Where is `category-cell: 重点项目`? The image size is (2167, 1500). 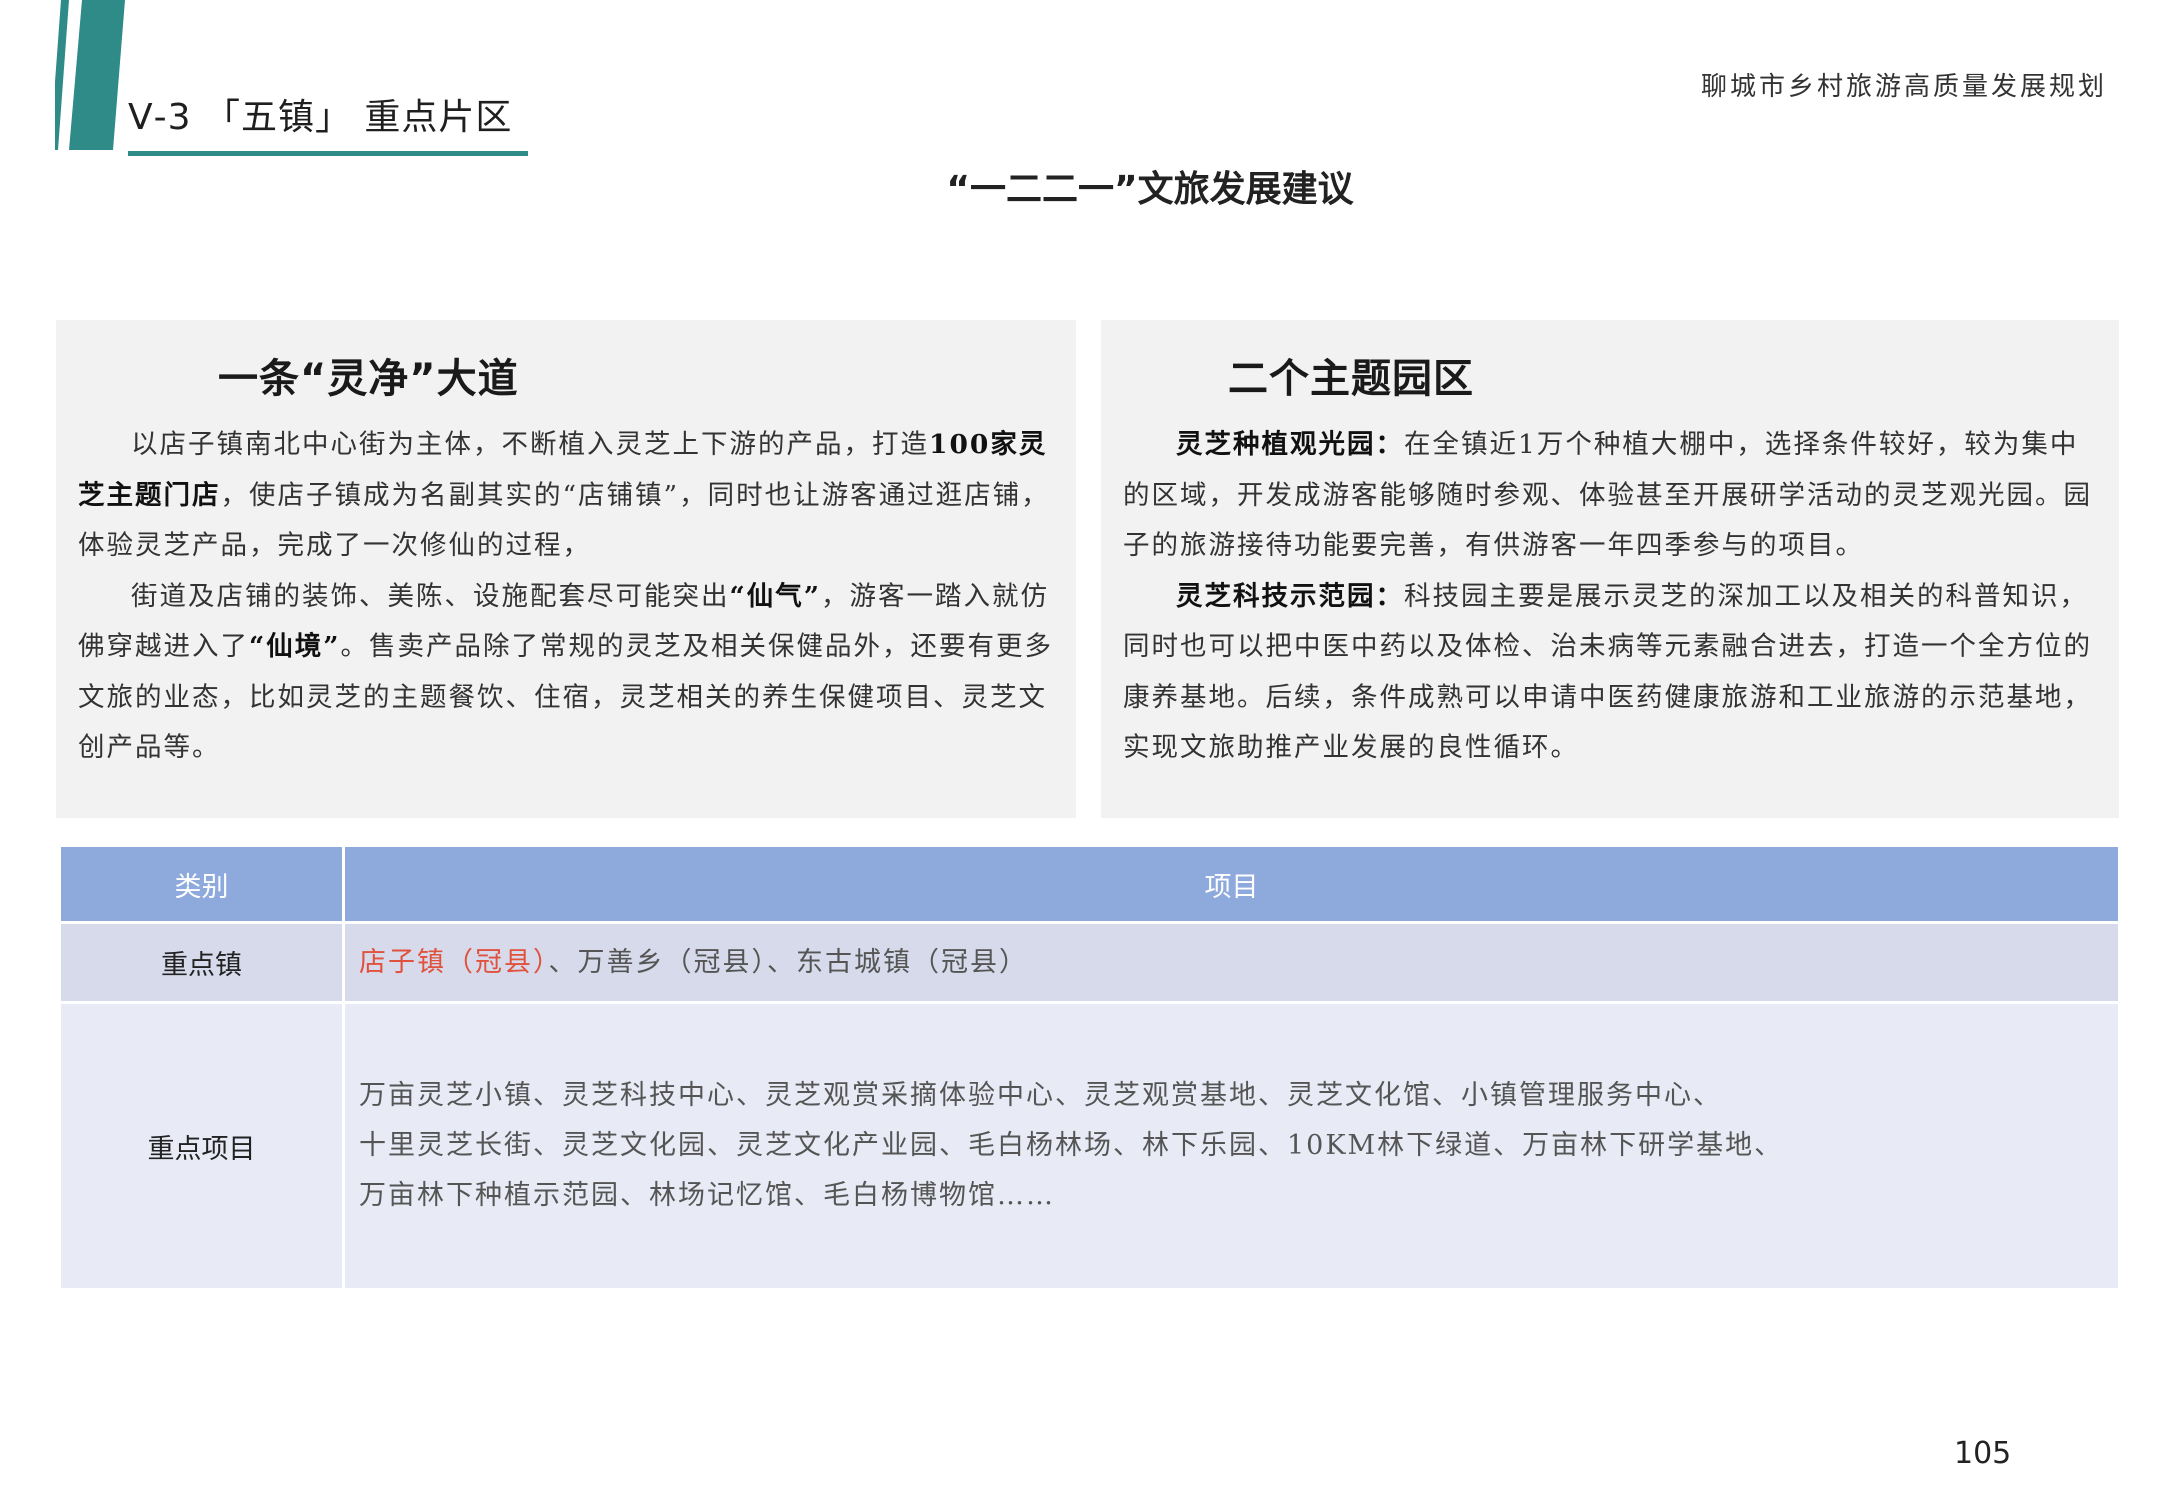 category-cell: 重点项目 is located at coordinates (201, 1146).